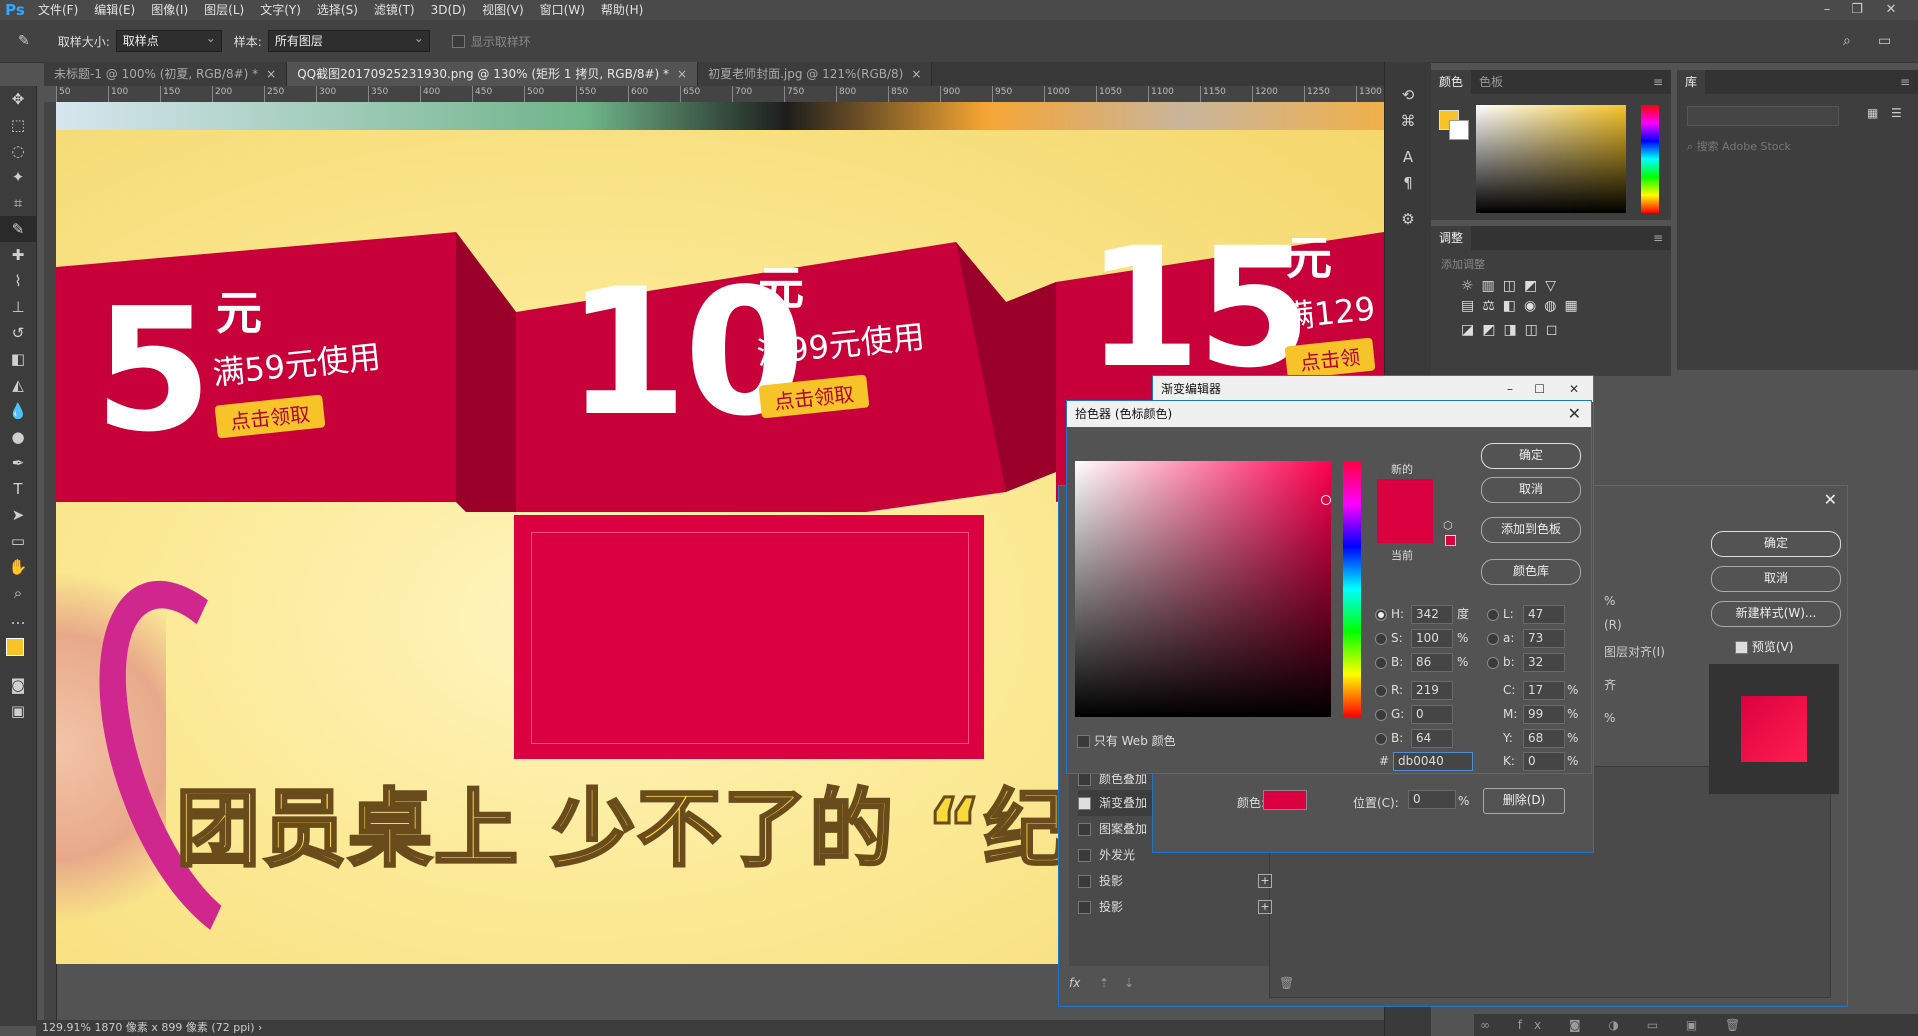 The image size is (1918, 1036). Describe the element at coordinates (1551, 286) in the screenshot. I see `adjustment-icons-row1: ☼▥◫◩▽` at that location.